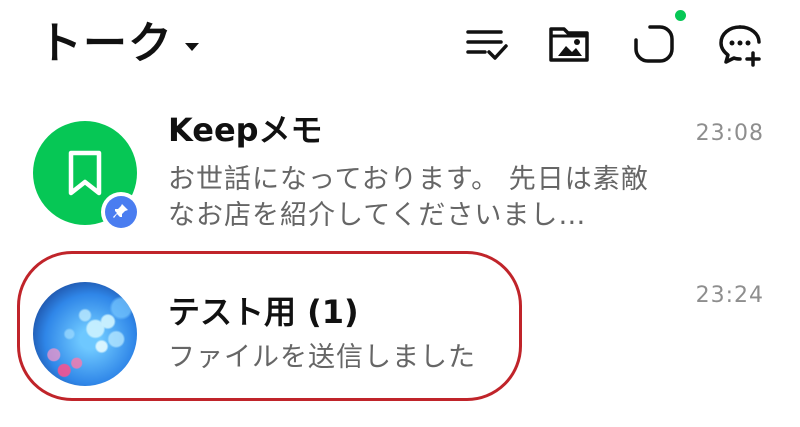  I want to click on chat-time: 23:24, so click(729, 295).